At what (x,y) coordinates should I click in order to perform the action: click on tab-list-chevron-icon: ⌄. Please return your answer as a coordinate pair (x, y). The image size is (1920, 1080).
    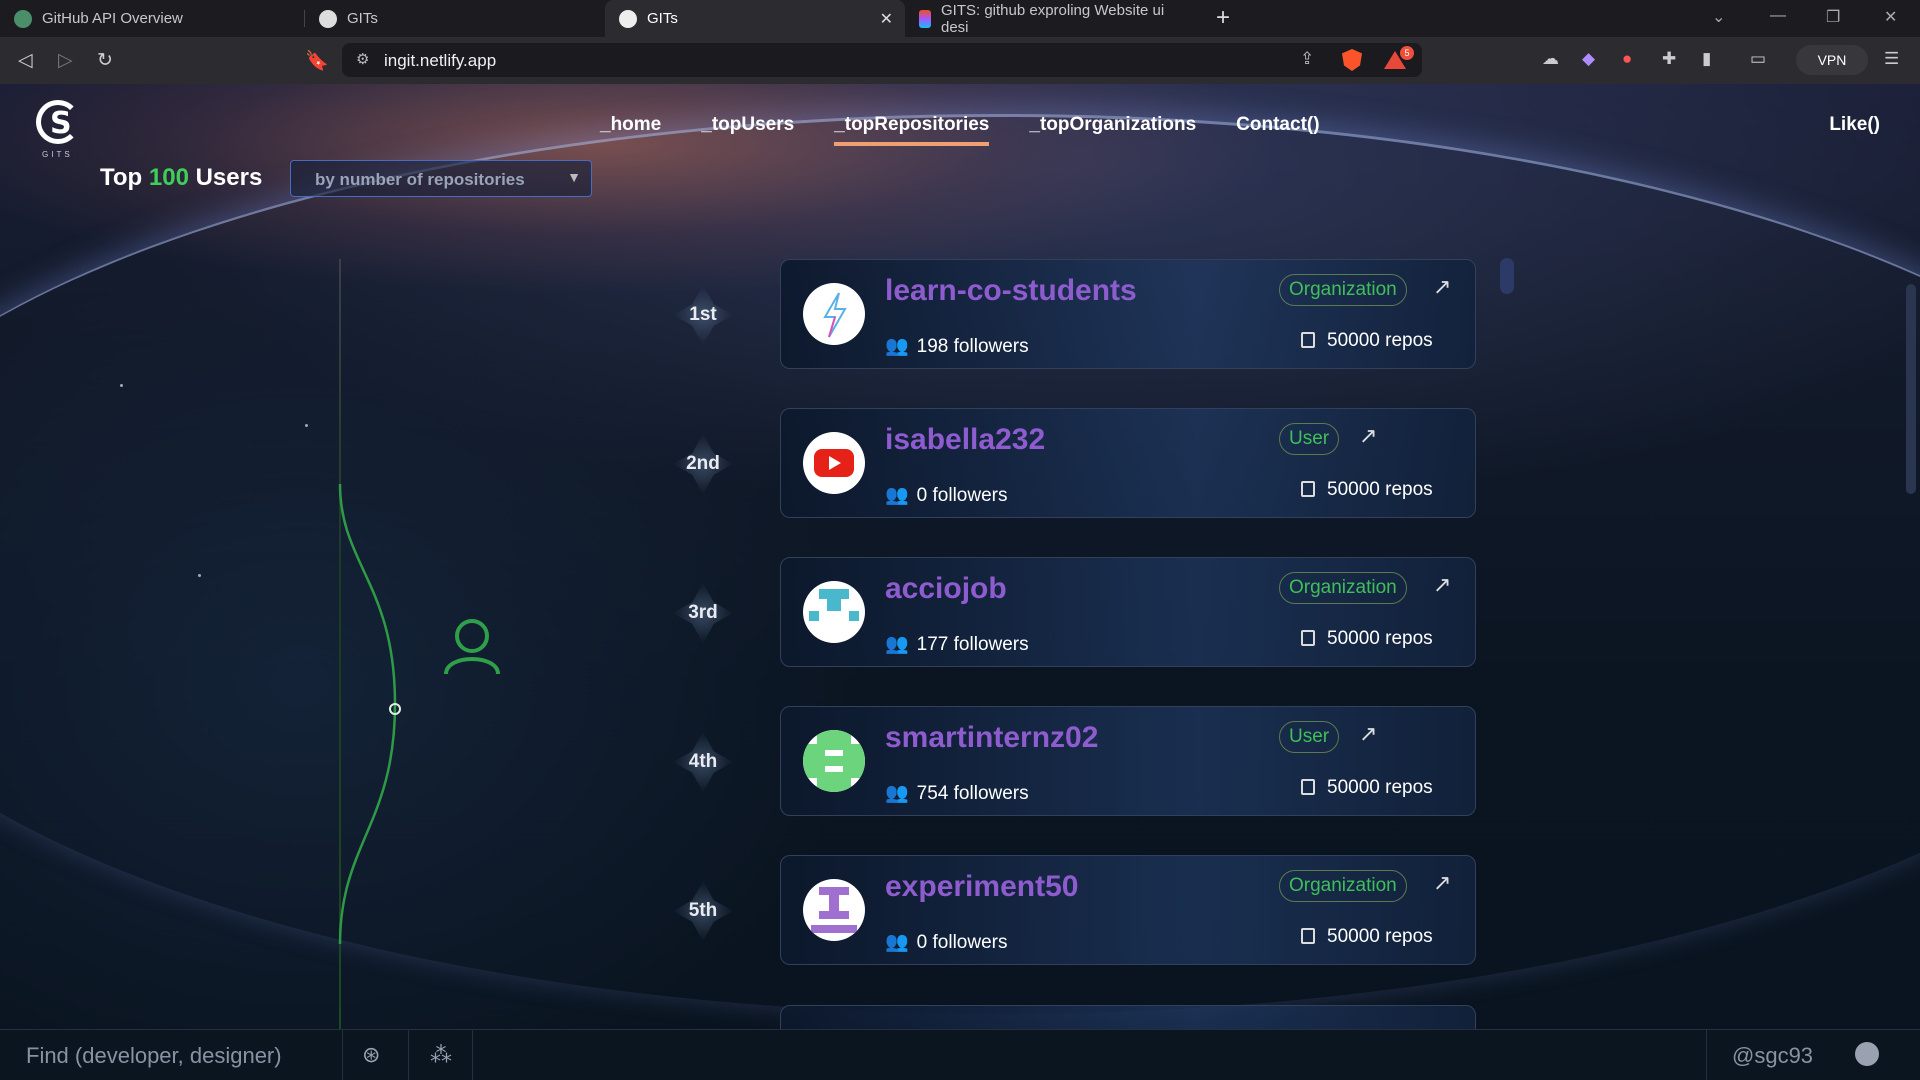
    Looking at the image, I should click on (1718, 17).